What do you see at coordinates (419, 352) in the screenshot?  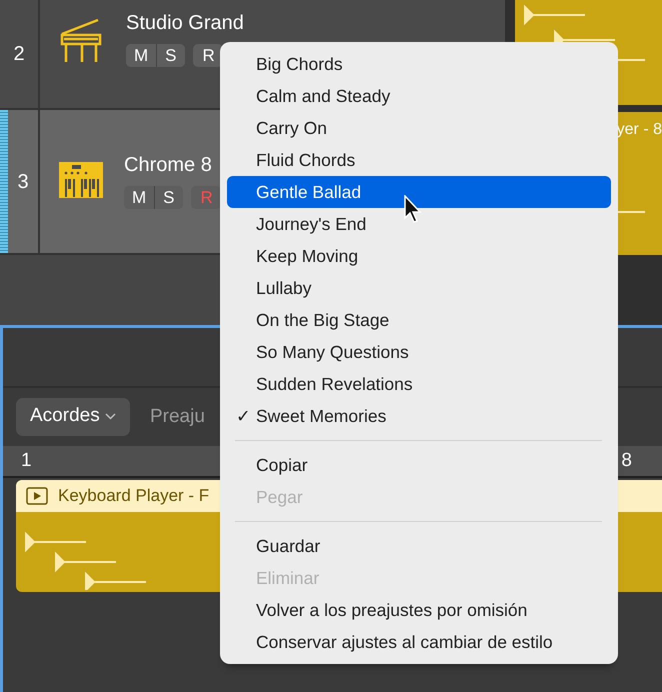 I see `menu-item: So Many Questions` at bounding box center [419, 352].